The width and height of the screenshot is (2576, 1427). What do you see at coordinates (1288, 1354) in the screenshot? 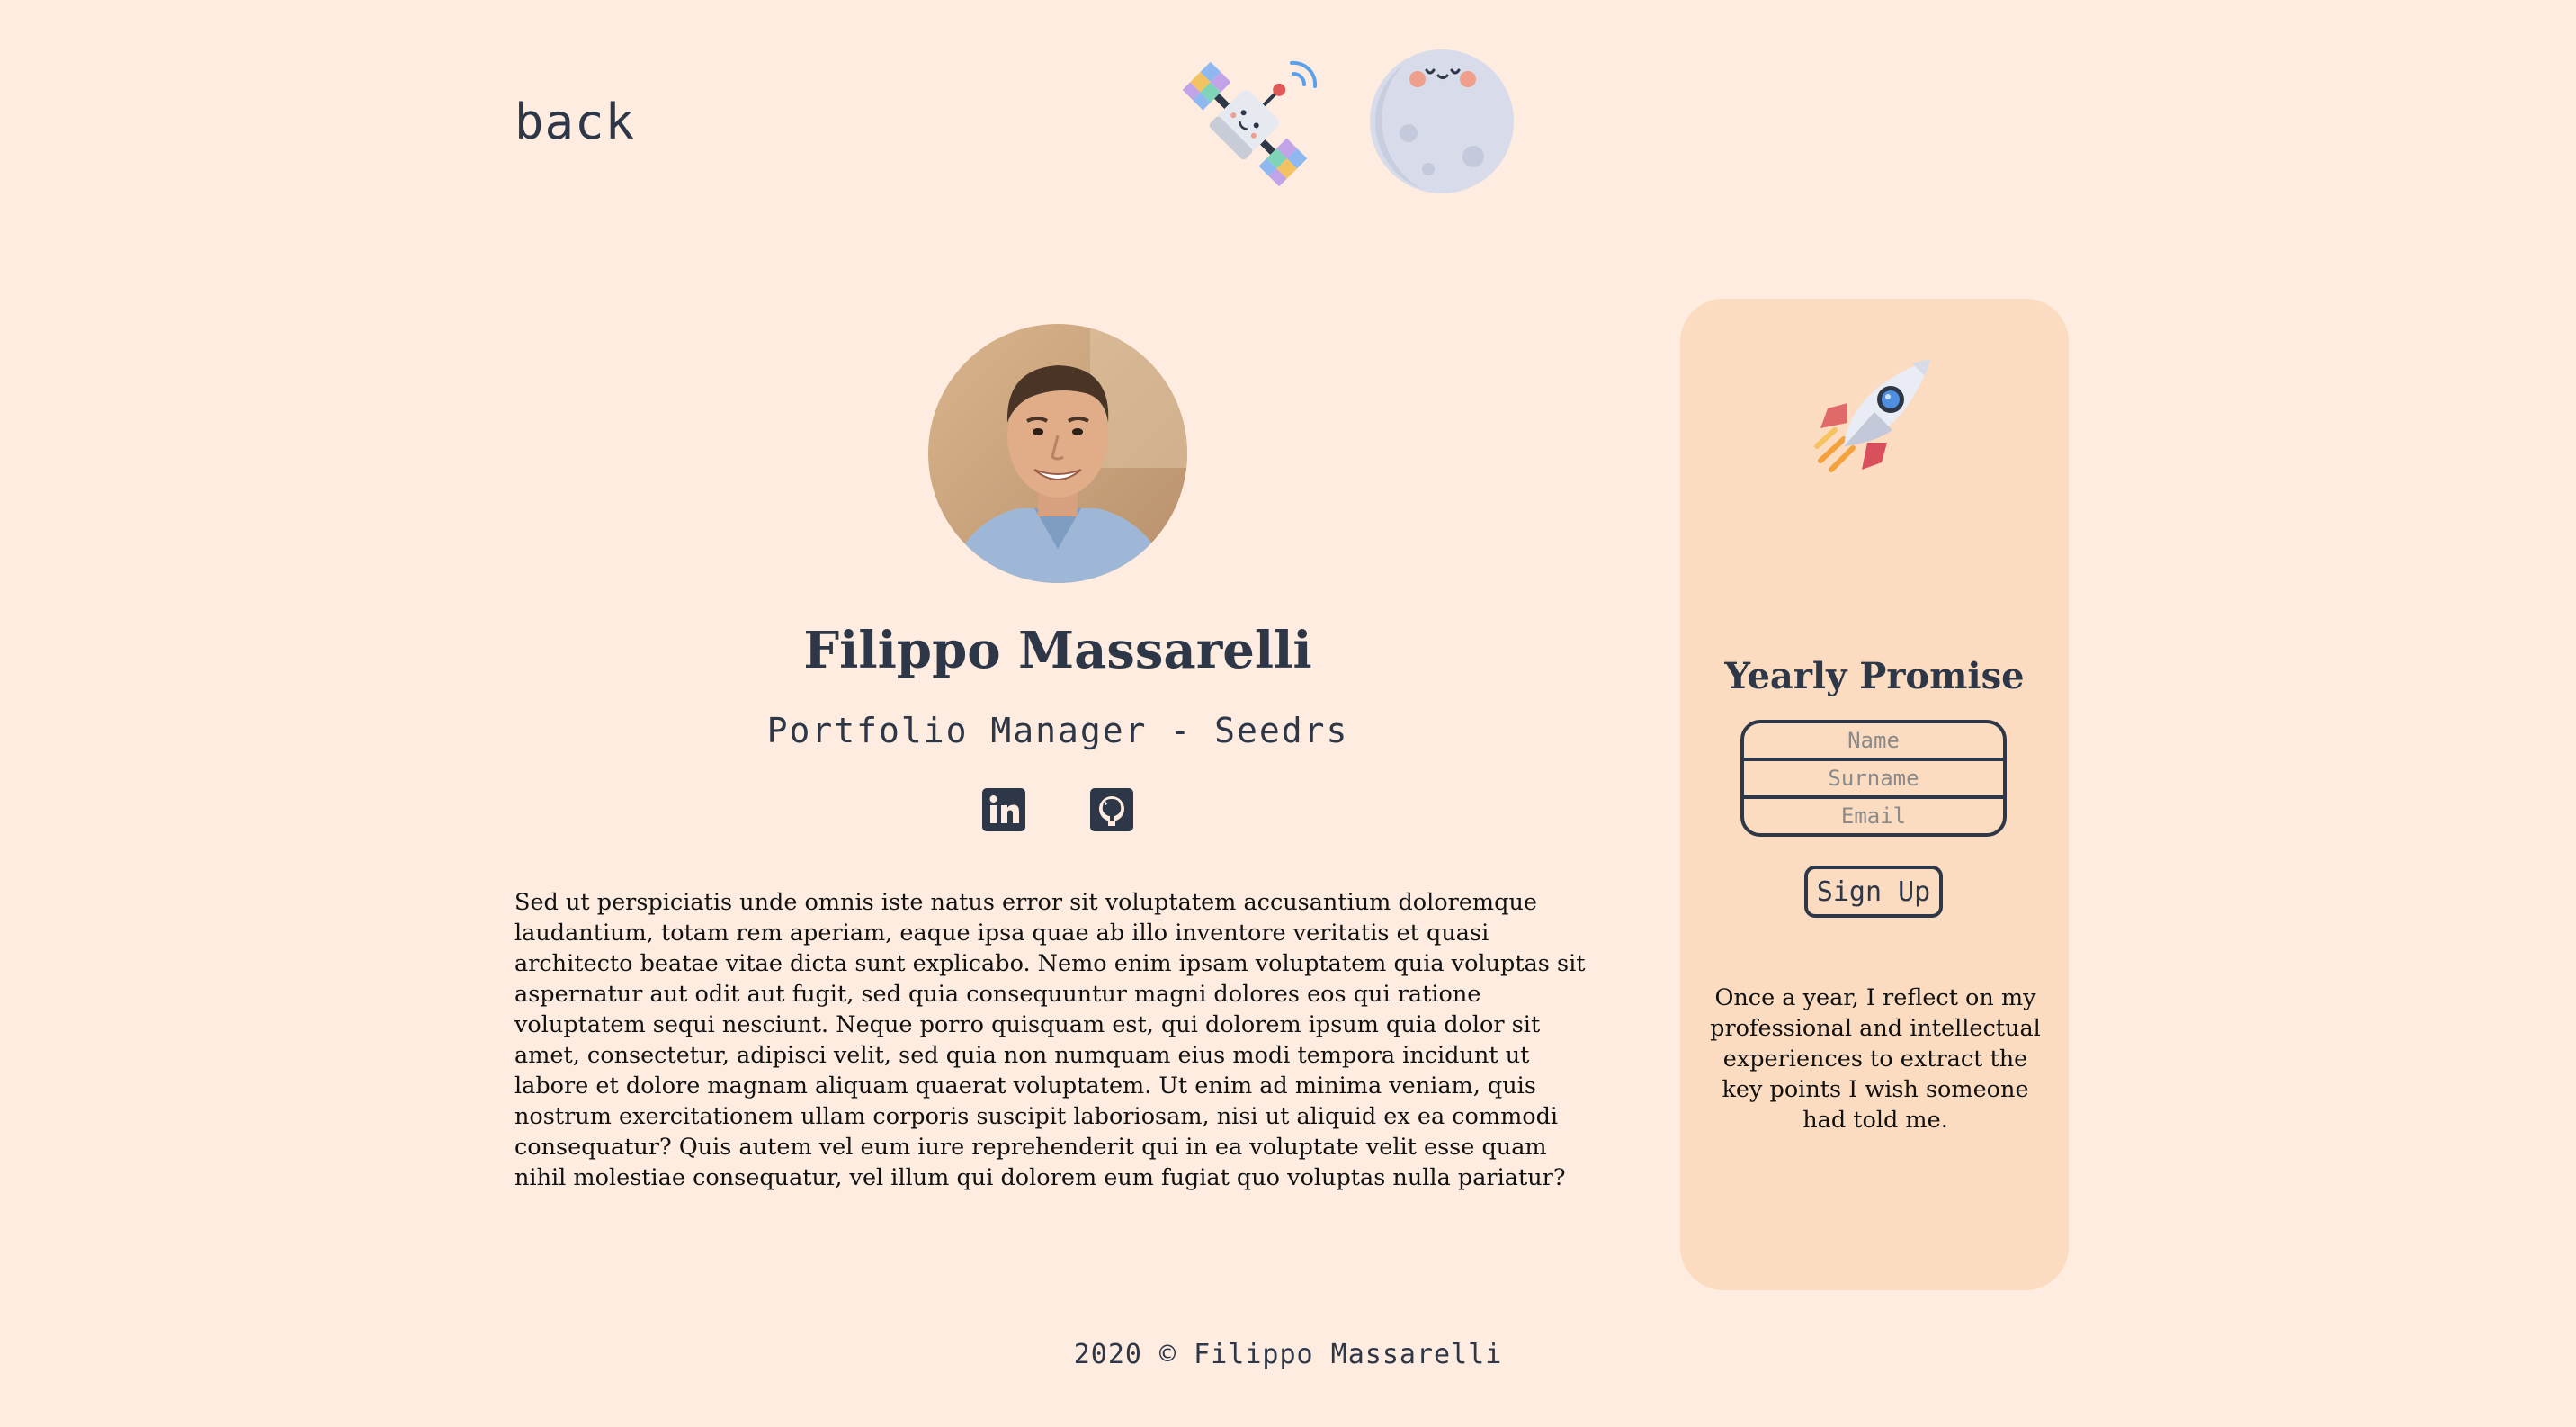
I see `footer-copyright: 2020 © Filippo Massarelli` at bounding box center [1288, 1354].